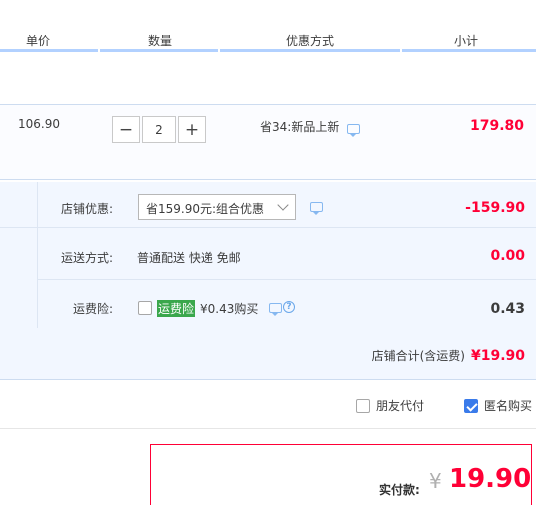 The image size is (536, 505). What do you see at coordinates (508, 406) in the screenshot?
I see `anonymous-label: 匿名购买` at bounding box center [508, 406].